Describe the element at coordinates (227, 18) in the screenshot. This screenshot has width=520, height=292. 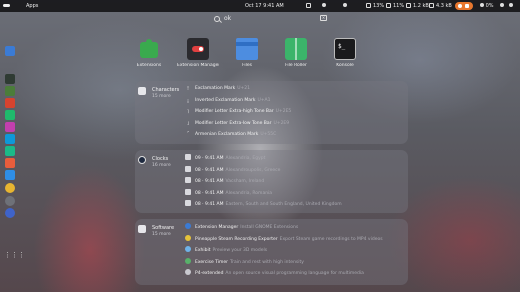
I see `search-input: ok` at that location.